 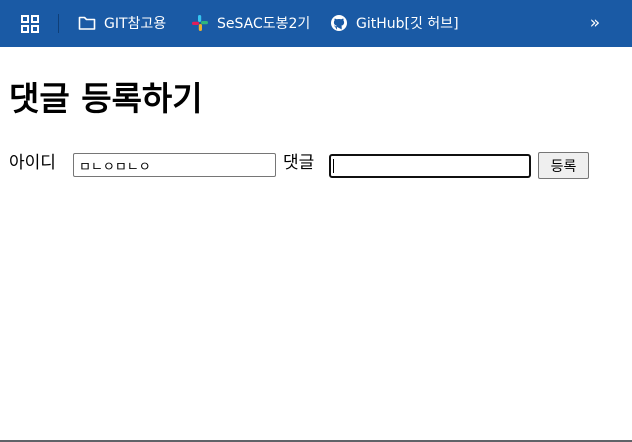 I want to click on bookmark-label: GIT참고용, so click(x=135, y=24).